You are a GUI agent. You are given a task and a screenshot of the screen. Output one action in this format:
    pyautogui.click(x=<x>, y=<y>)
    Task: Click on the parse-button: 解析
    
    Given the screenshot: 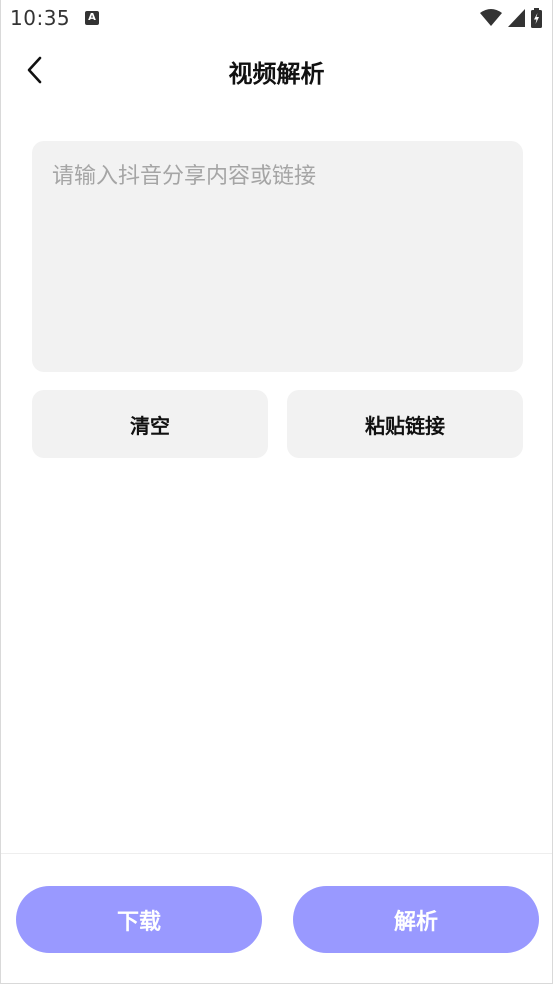 What is the action you would take?
    pyautogui.click(x=416, y=919)
    